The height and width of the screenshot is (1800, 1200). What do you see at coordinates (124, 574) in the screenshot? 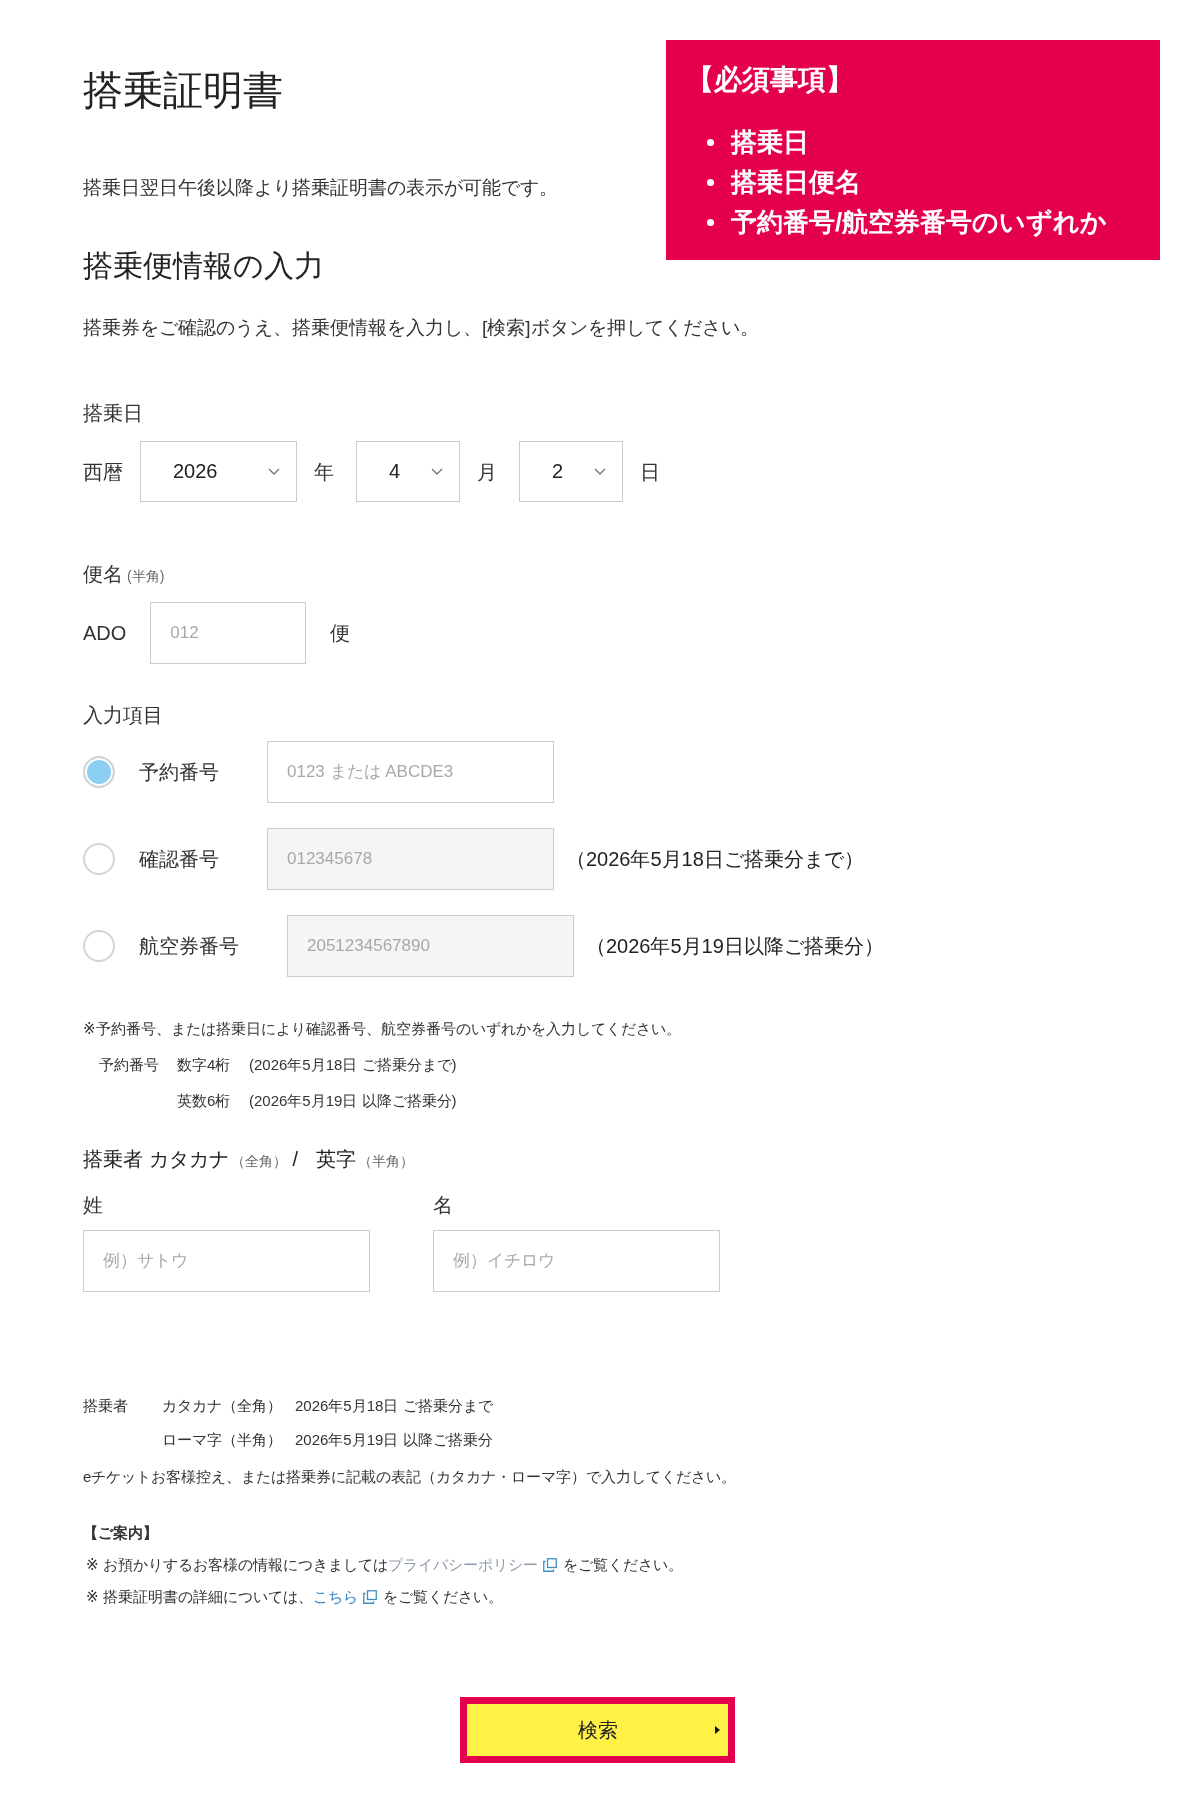
I see `field-label: 便名 (半角)` at bounding box center [124, 574].